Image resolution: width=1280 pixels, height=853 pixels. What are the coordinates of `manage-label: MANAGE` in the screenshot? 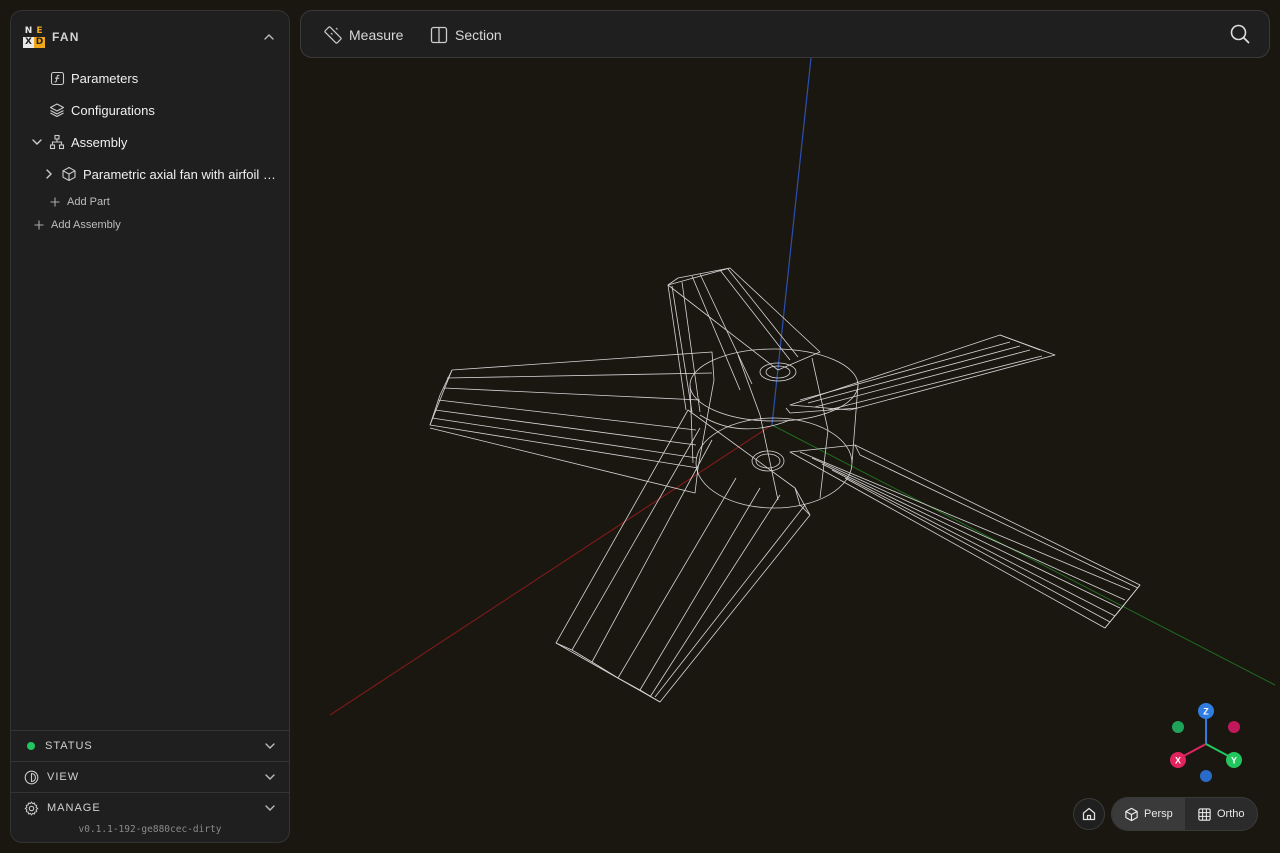 It's located at (74, 808).